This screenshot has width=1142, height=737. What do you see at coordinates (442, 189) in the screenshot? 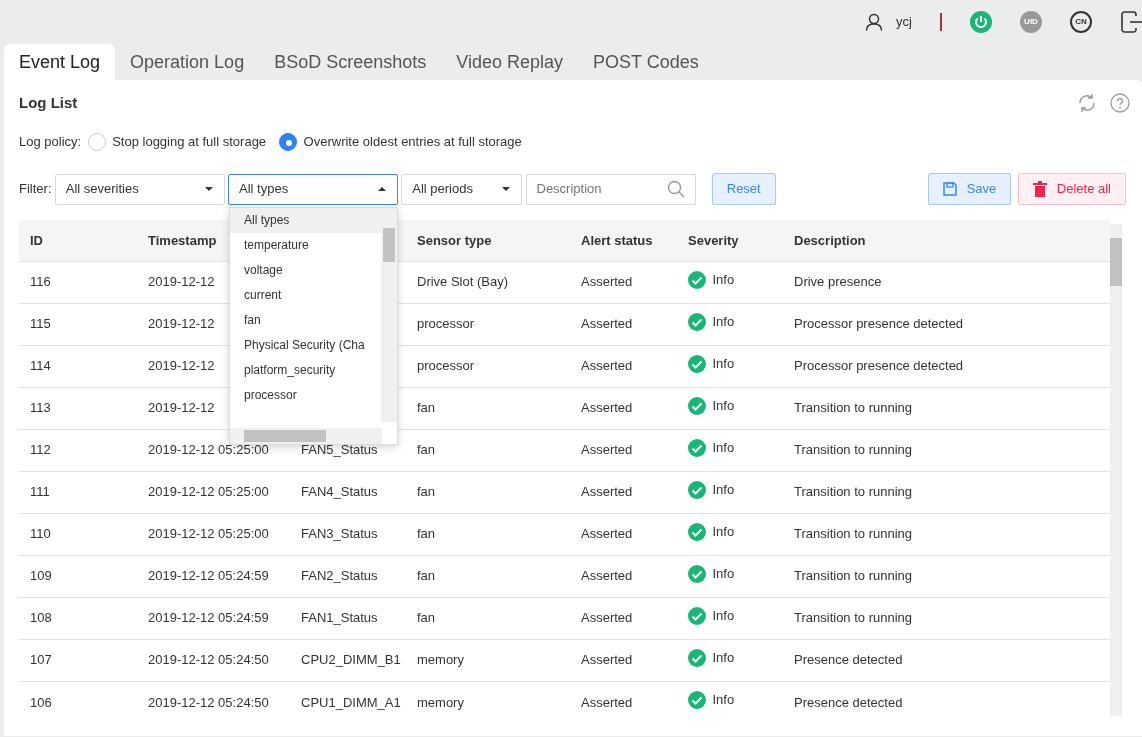
I see `dropdown-value: All periods` at bounding box center [442, 189].